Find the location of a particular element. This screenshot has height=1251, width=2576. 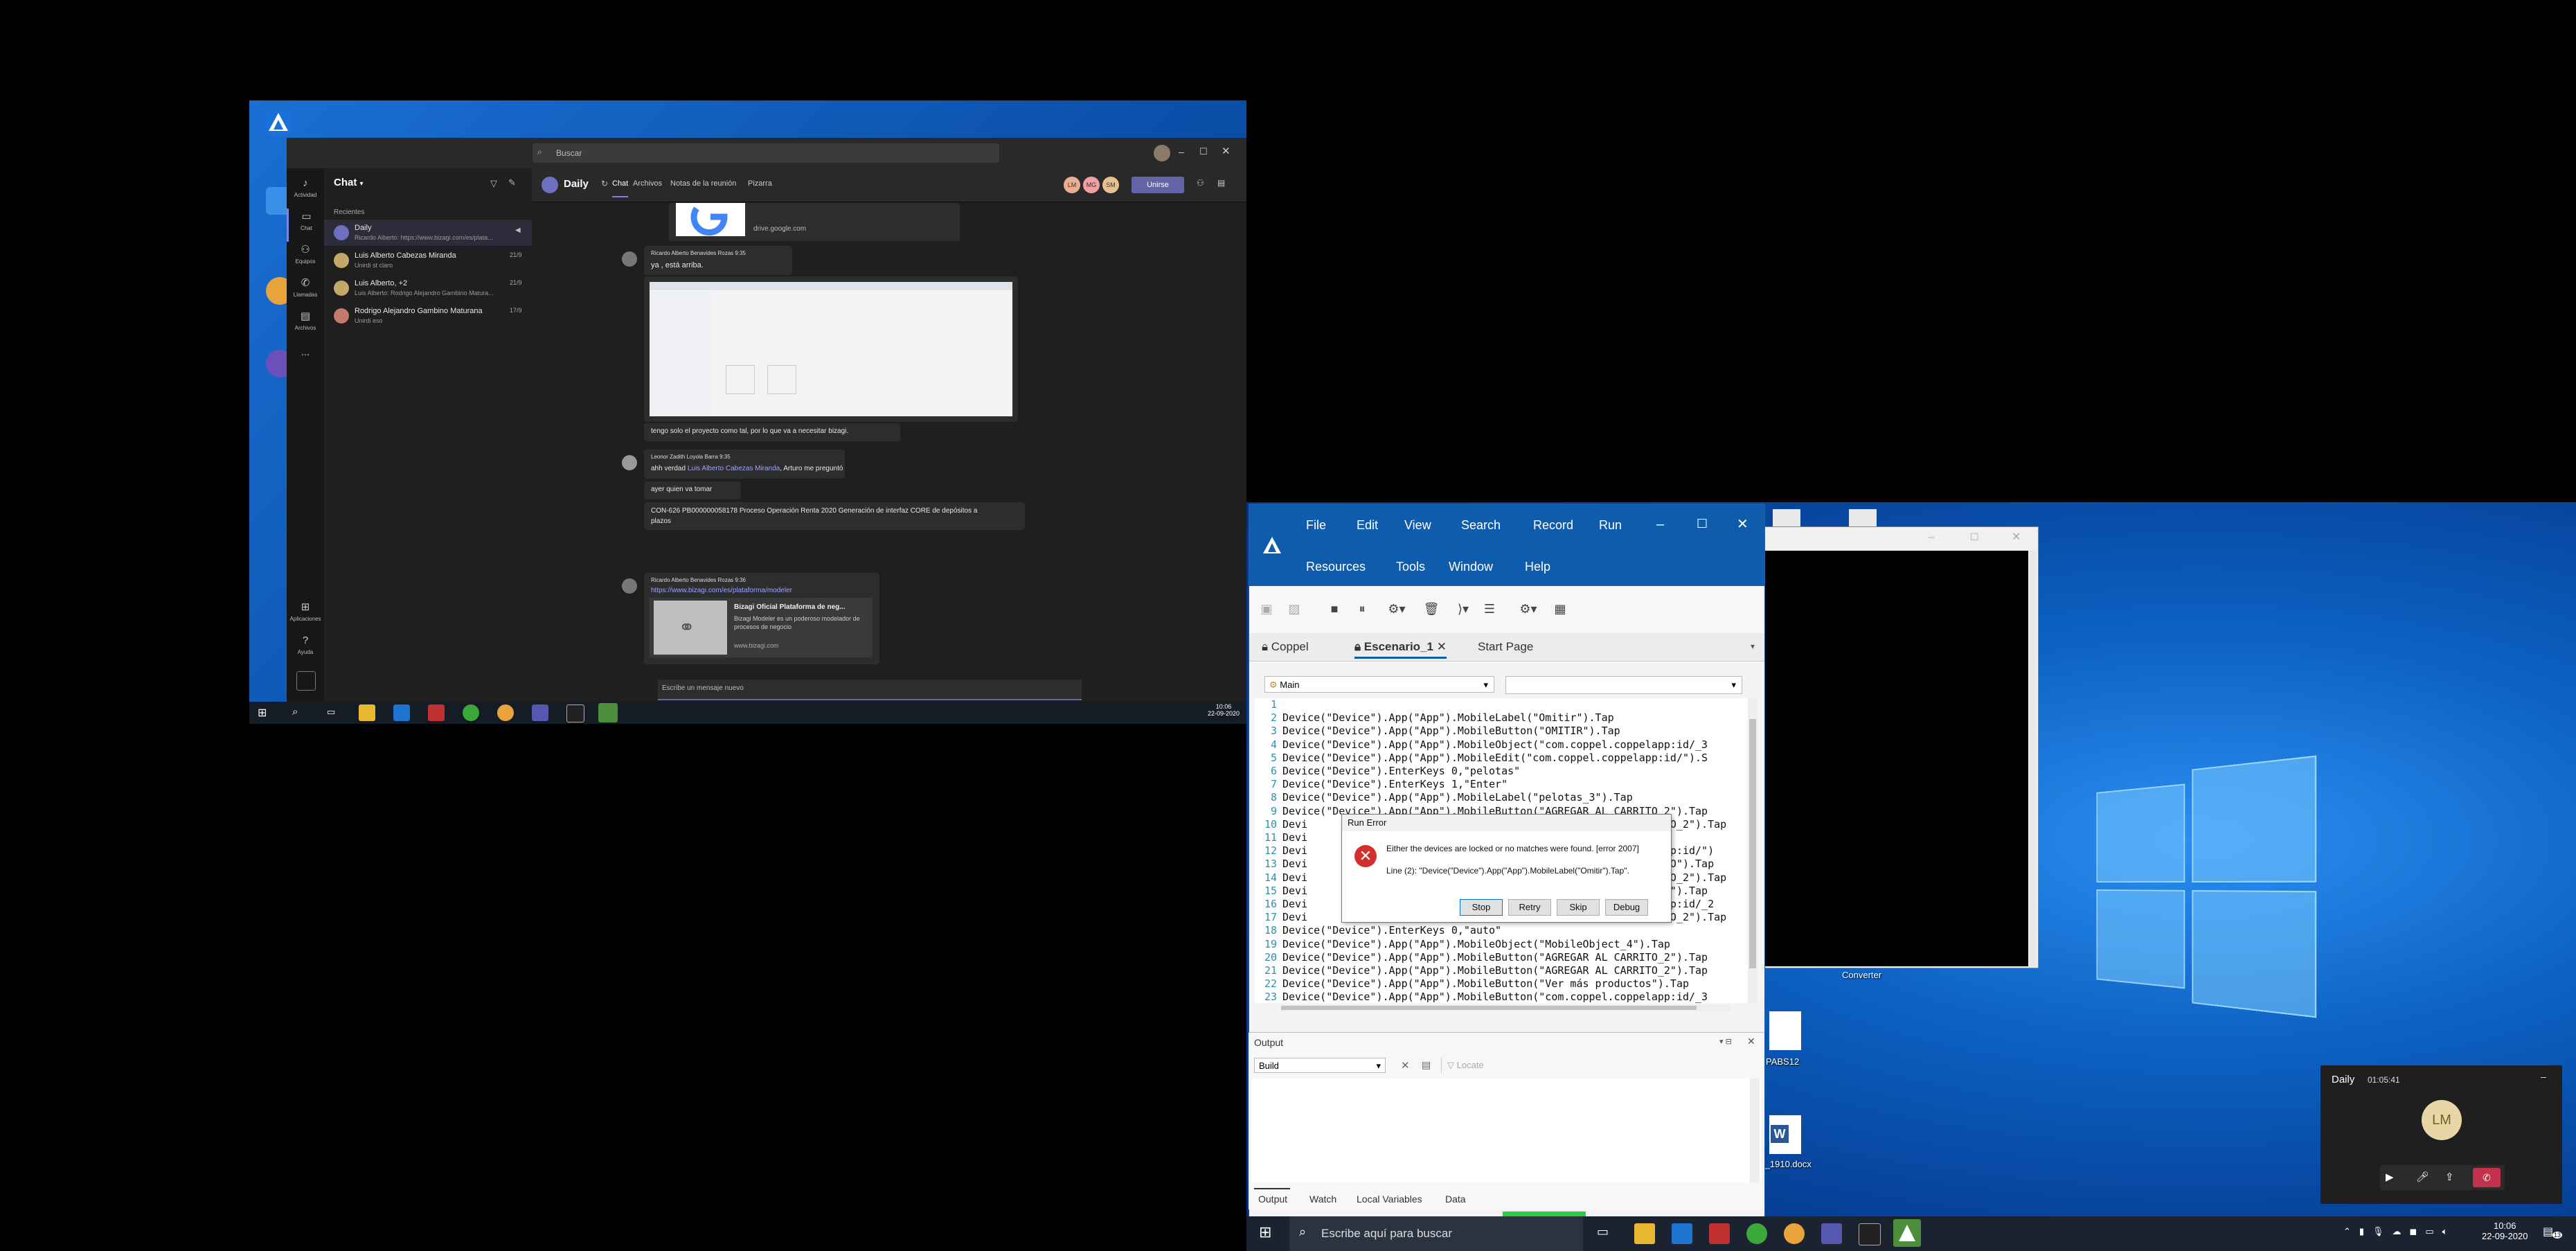

scope-select: ⚙ Main ▾ is located at coordinates (1379, 684).